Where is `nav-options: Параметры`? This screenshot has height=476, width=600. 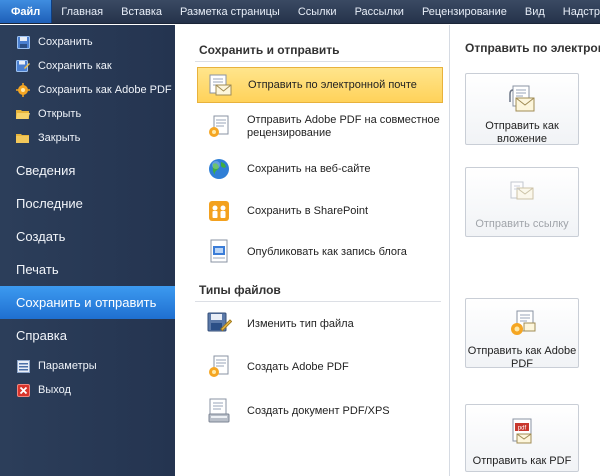
nav-options: Параметры is located at coordinates (87, 366).